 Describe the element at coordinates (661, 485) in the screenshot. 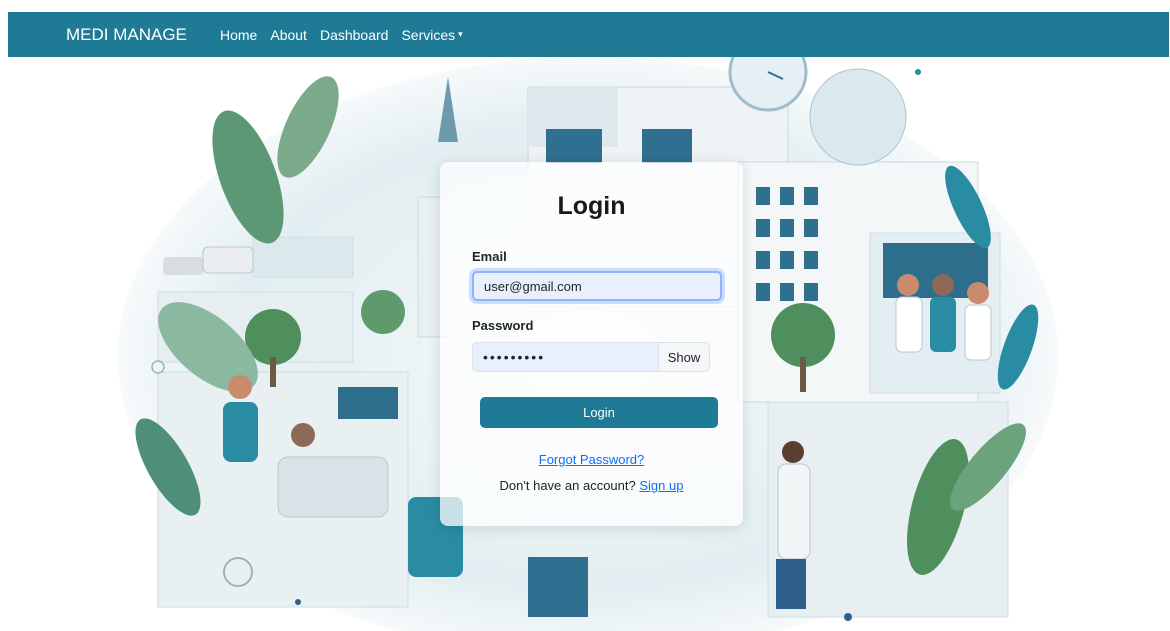

I see `signup-link: Sign up` at that location.